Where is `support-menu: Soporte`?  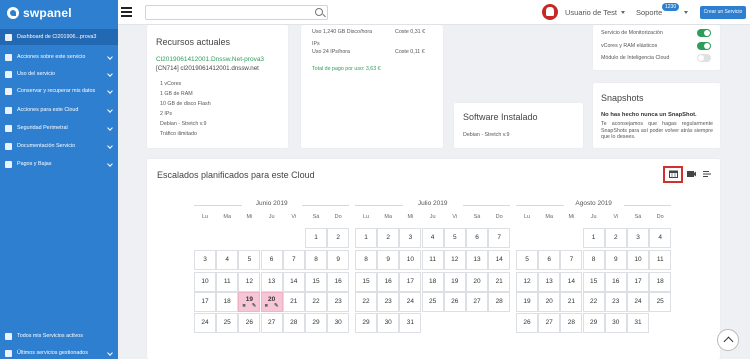 support-menu: Soporte is located at coordinates (649, 12).